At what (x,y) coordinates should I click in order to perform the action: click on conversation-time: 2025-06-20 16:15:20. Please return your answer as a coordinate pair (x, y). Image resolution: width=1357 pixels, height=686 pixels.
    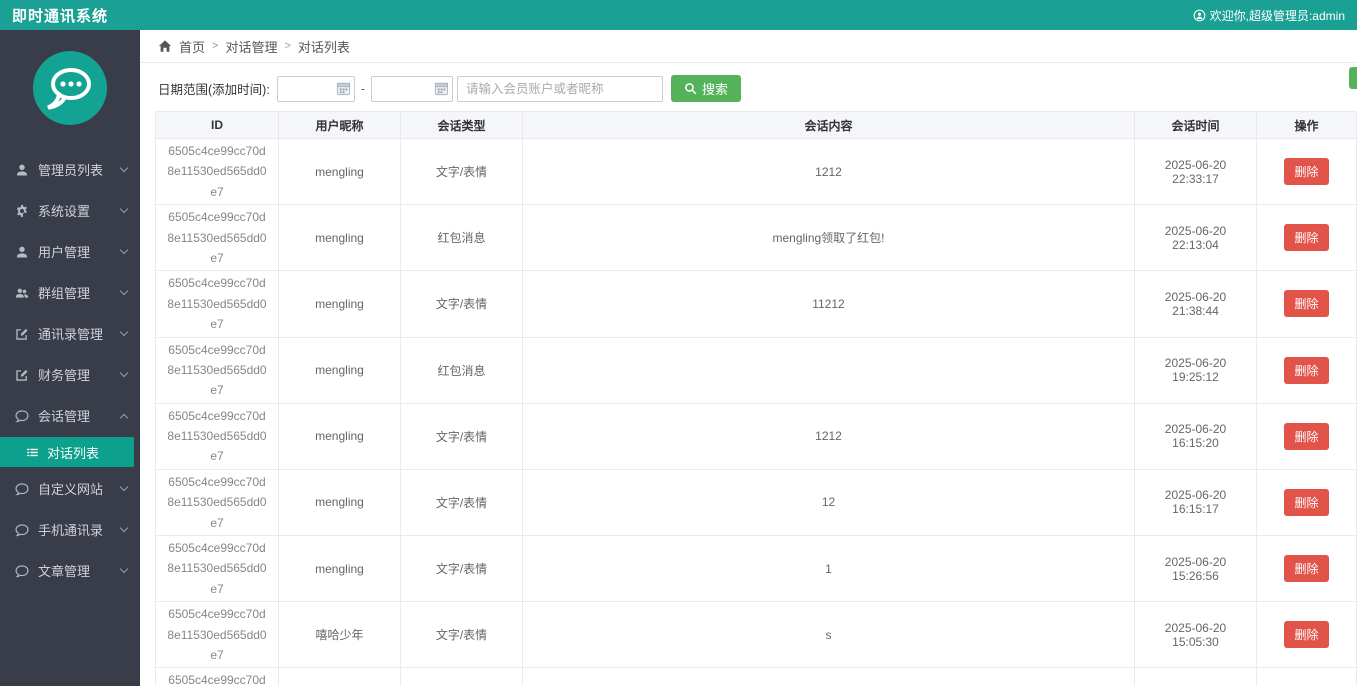
    Looking at the image, I should click on (1195, 436).